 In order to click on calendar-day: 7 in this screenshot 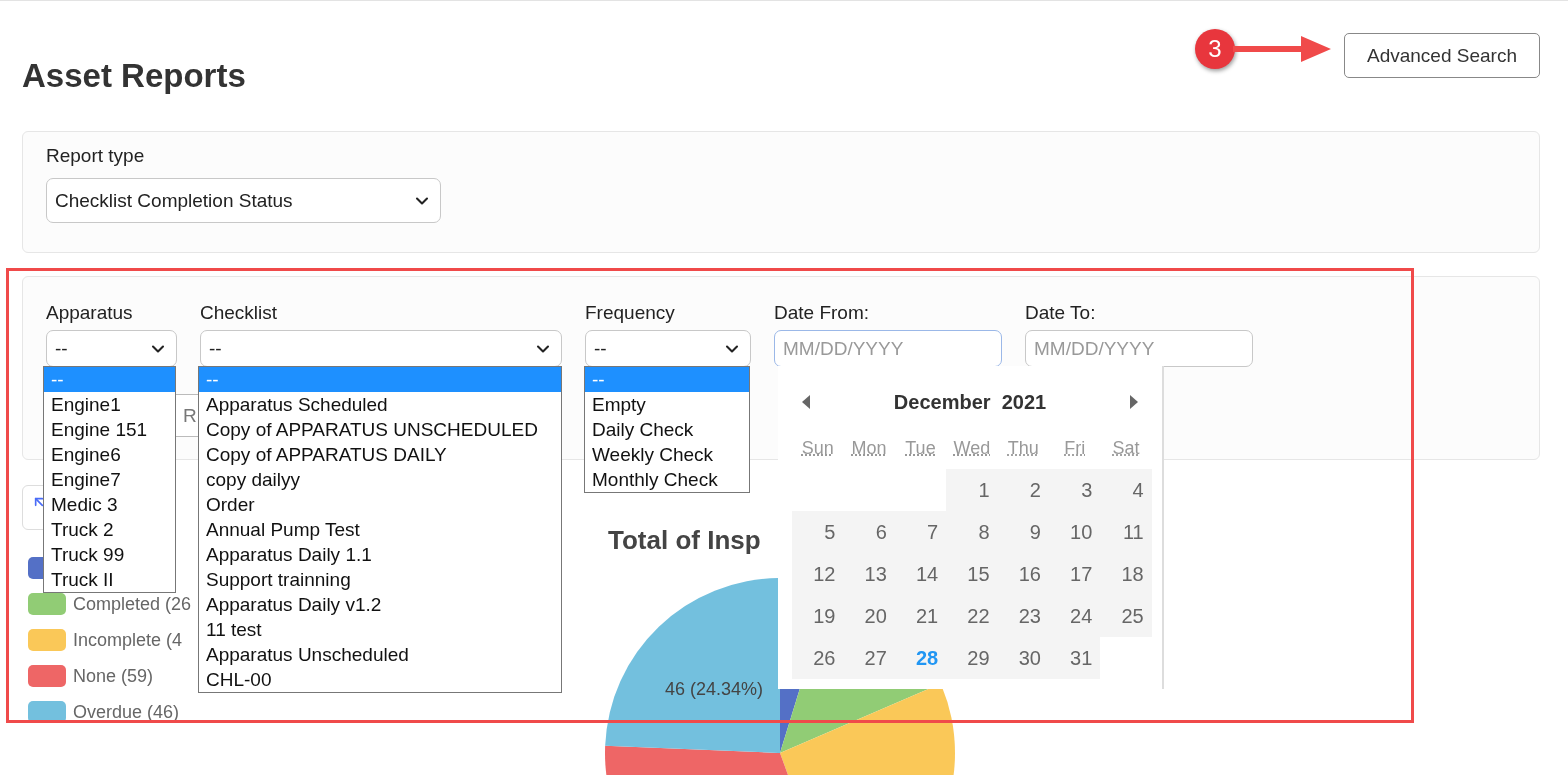, I will do `click(920, 532)`.